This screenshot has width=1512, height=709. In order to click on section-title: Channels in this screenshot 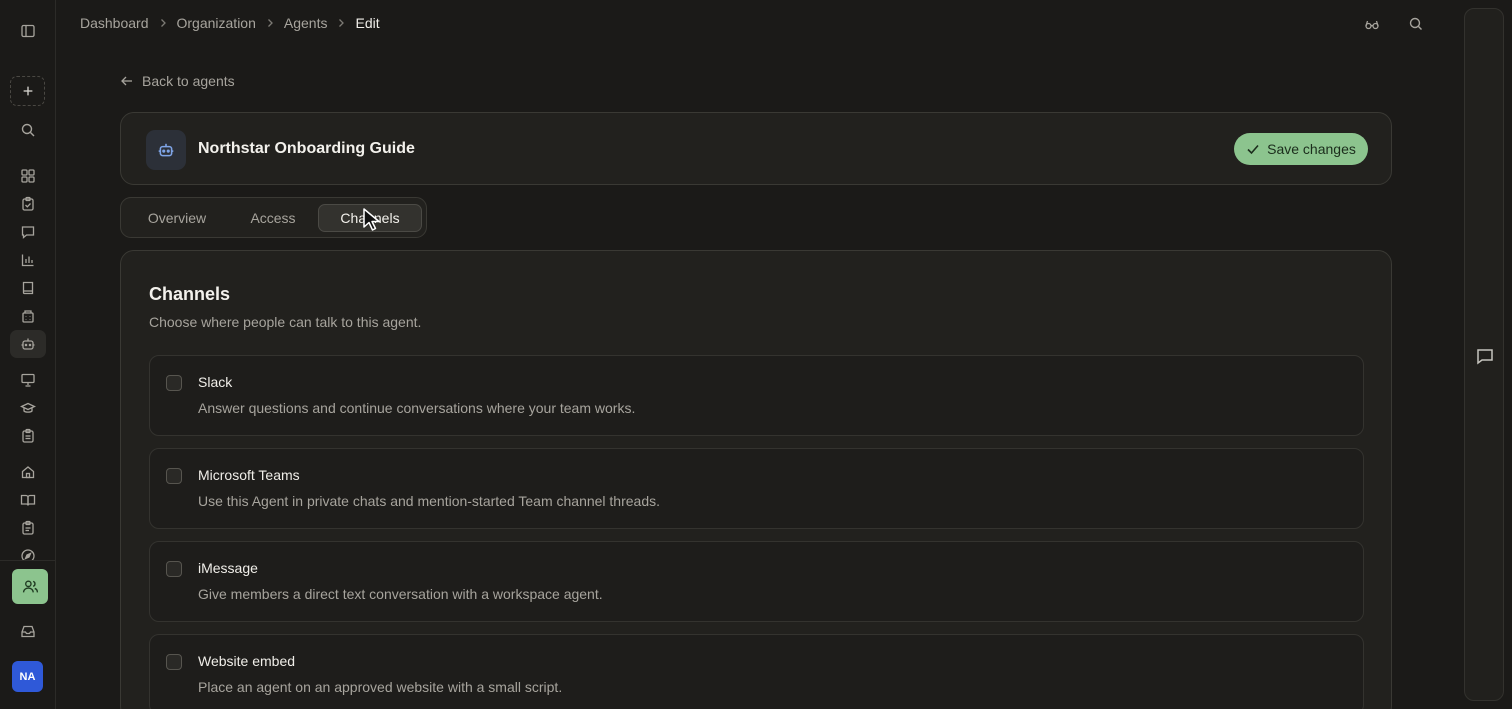, I will do `click(190, 294)`.